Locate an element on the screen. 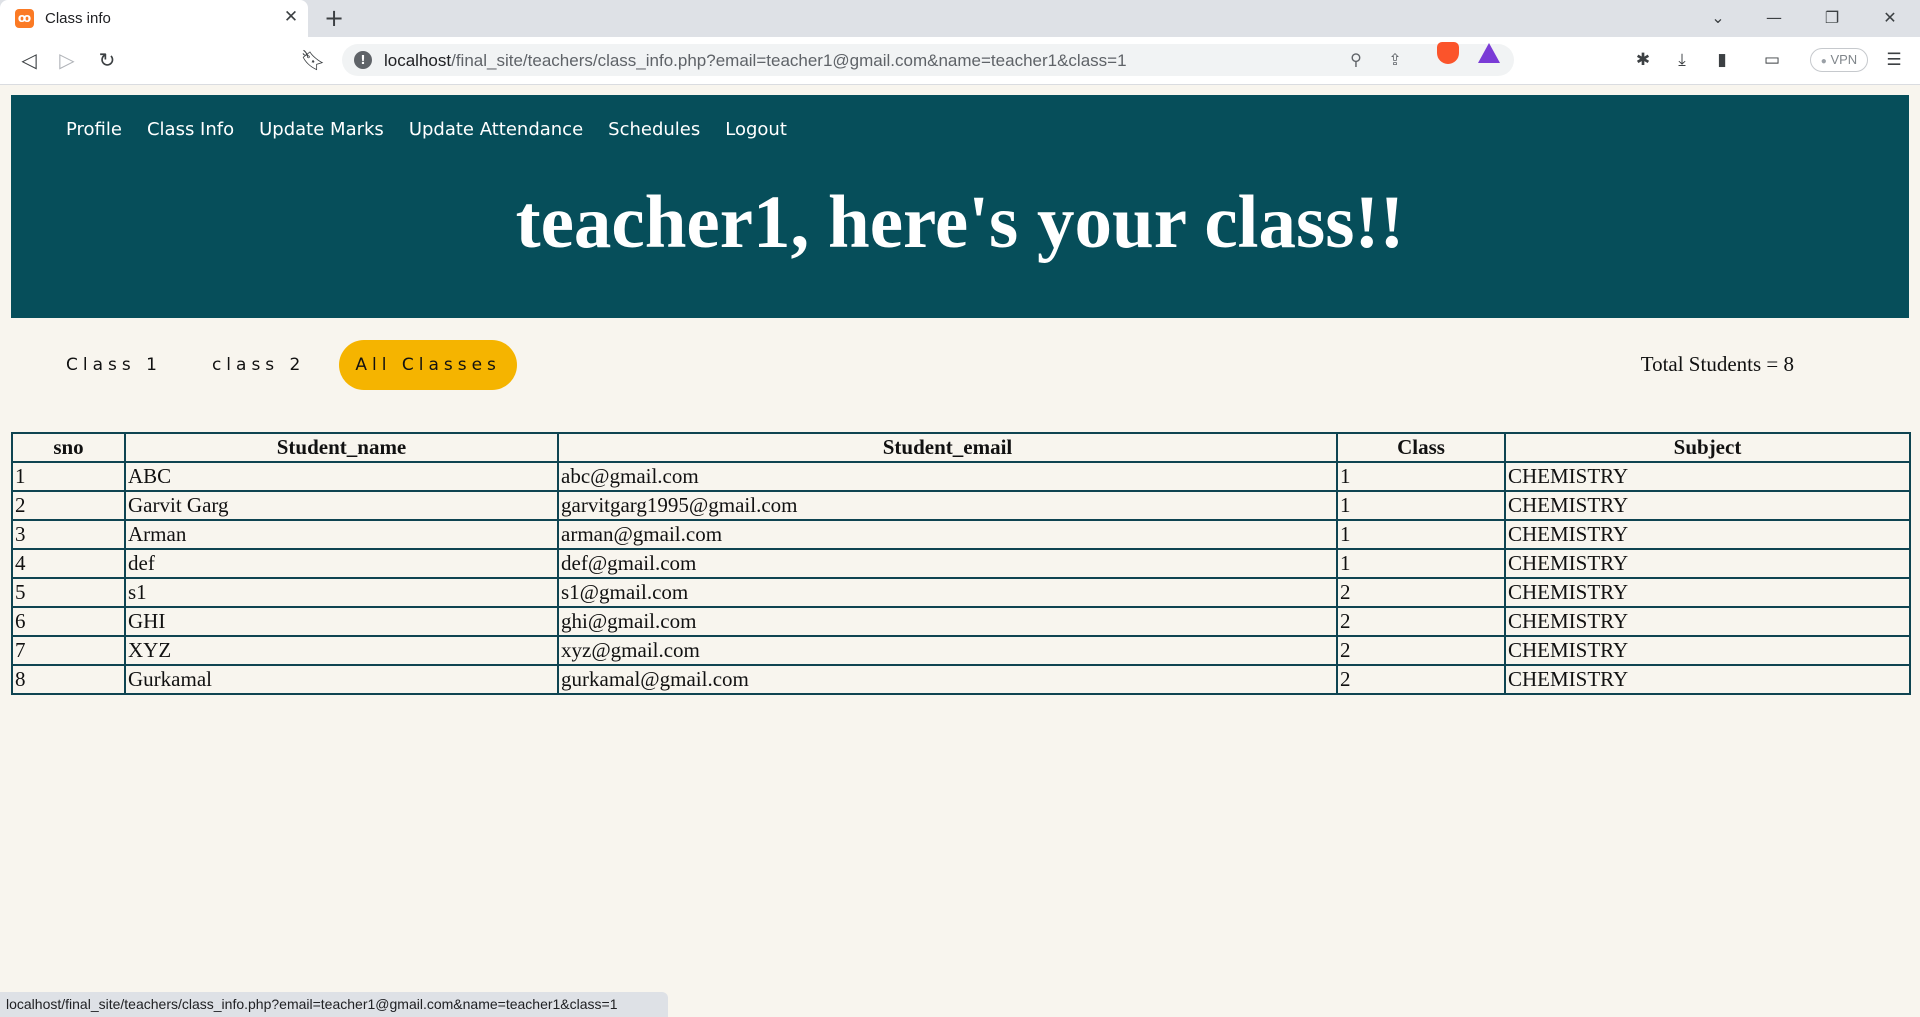 This screenshot has width=1920, height=1017. cell-student-name: Garvit Garg is located at coordinates (341, 505).